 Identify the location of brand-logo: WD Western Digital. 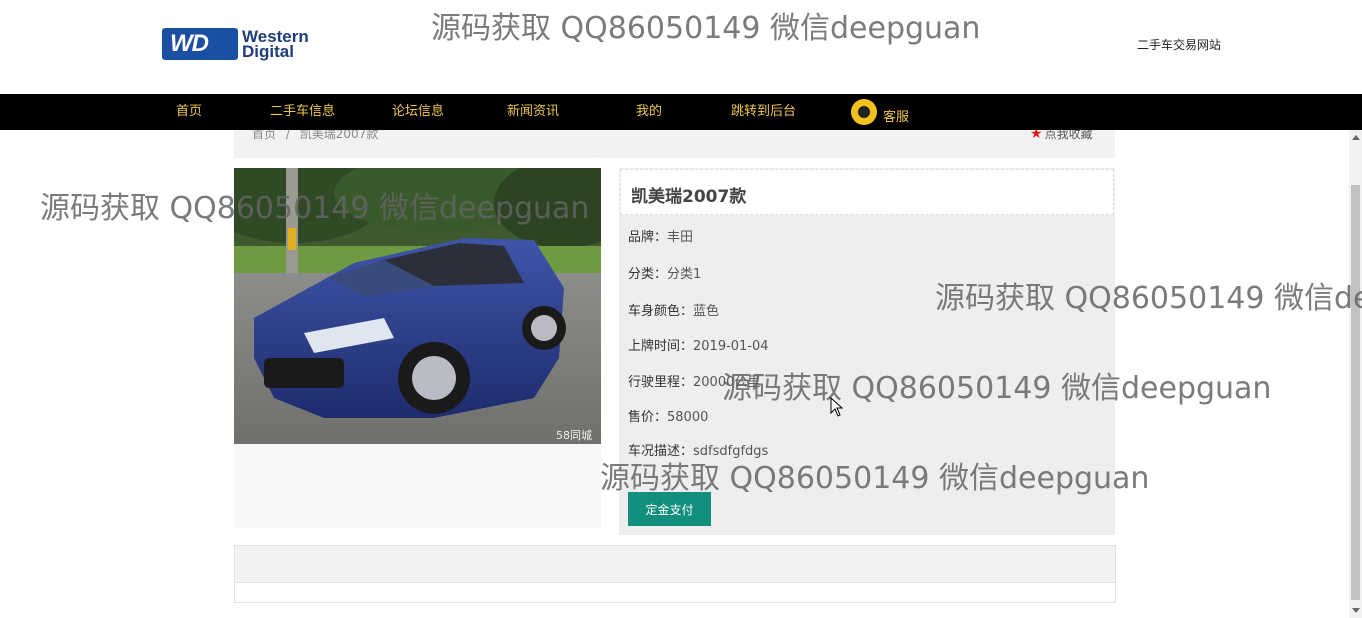
(235, 44).